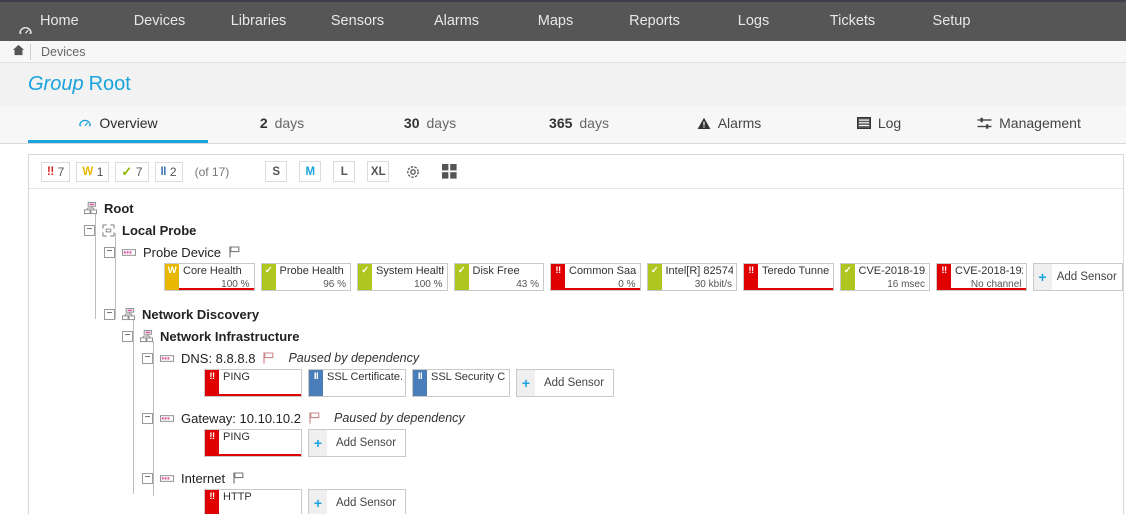 The height and width of the screenshot is (514, 1126). What do you see at coordinates (576, 208) in the screenshot?
I see `tree-node-root: Root` at bounding box center [576, 208].